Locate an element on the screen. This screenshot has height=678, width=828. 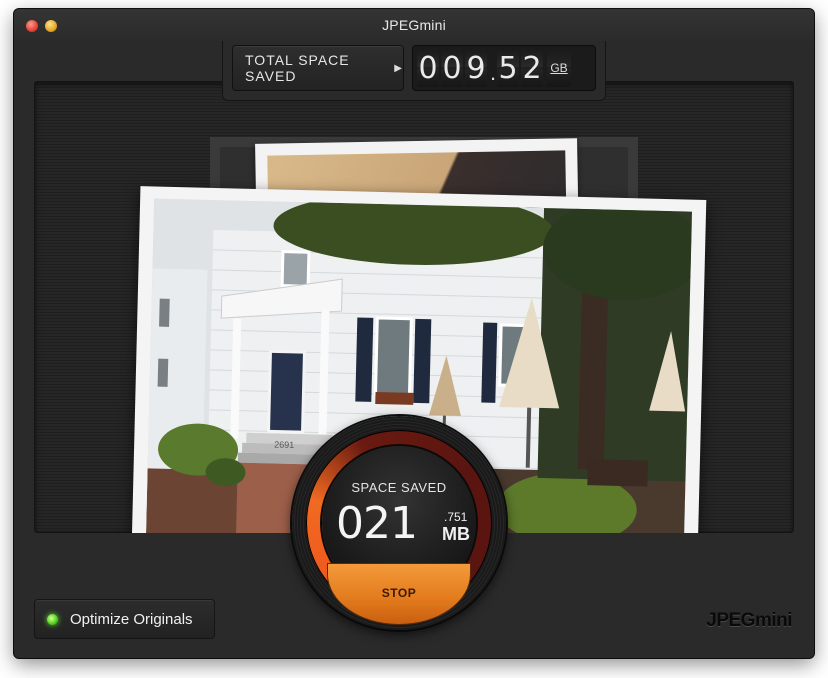
space-saved-gauge: SPACE SAVED 021 .751 MB STOP is located at coordinates (399, 523).